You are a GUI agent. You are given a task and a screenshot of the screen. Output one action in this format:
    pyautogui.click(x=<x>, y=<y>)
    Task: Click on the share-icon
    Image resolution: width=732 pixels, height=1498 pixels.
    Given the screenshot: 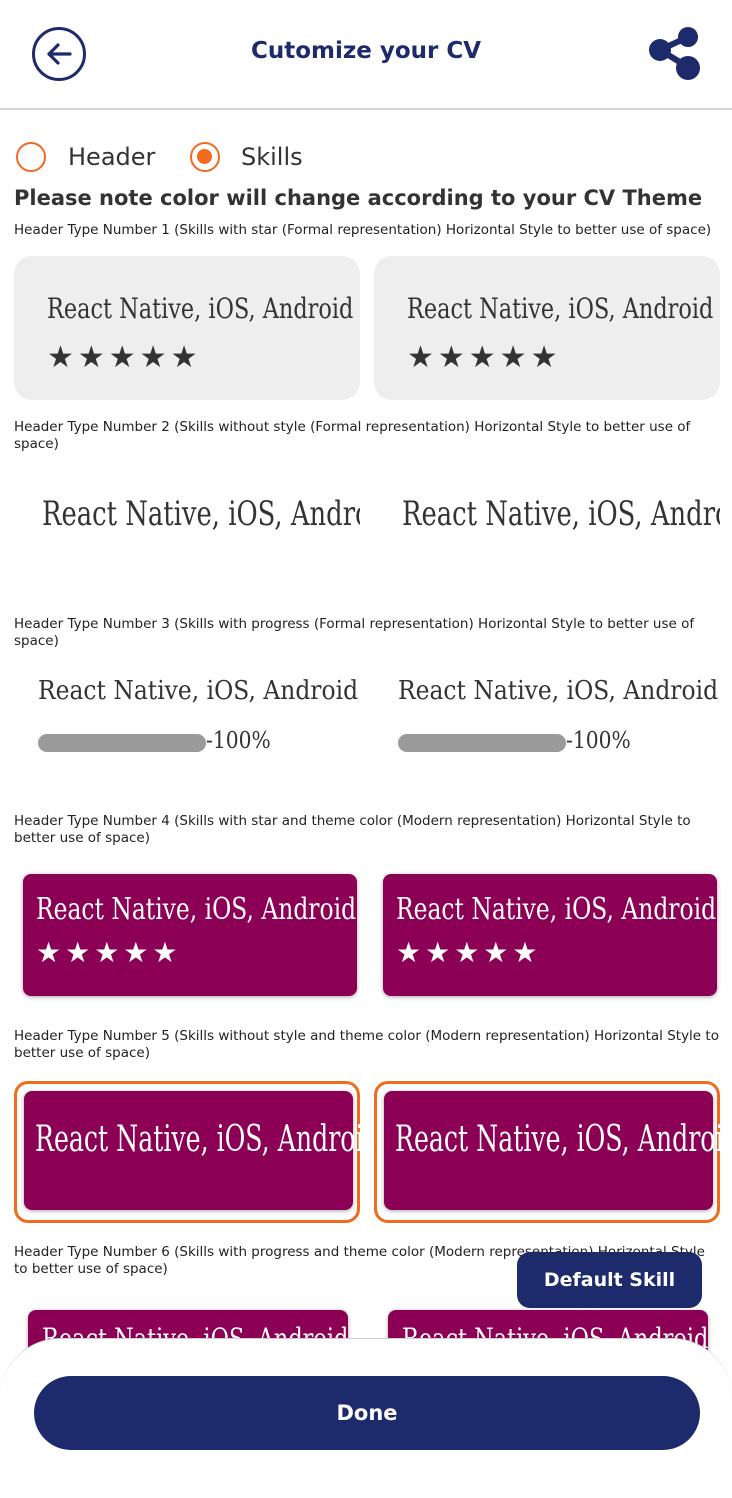 What is the action you would take?
    pyautogui.click(x=674, y=53)
    